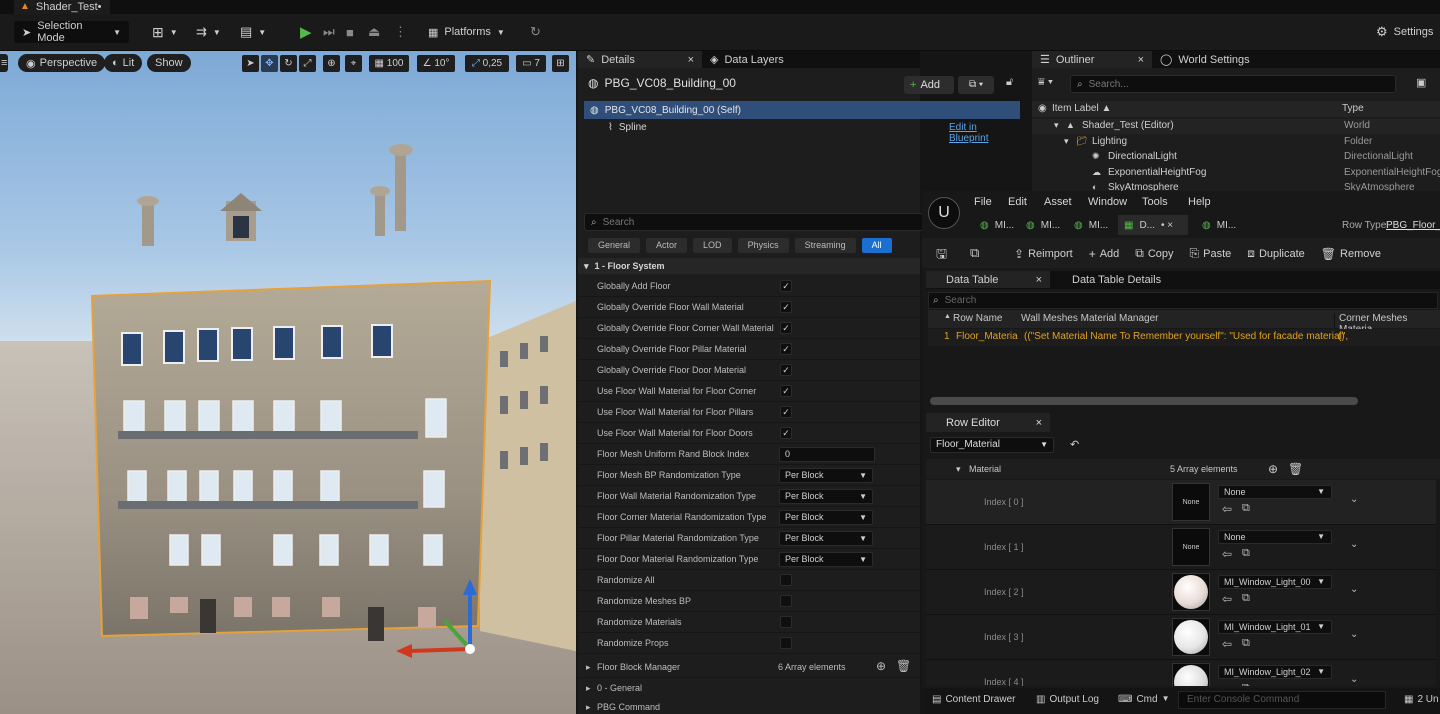 This screenshot has height=714, width=1440. Describe the element at coordinates (1109, 279) in the screenshot. I see `tab-data-table-details: Data Table Details` at that location.